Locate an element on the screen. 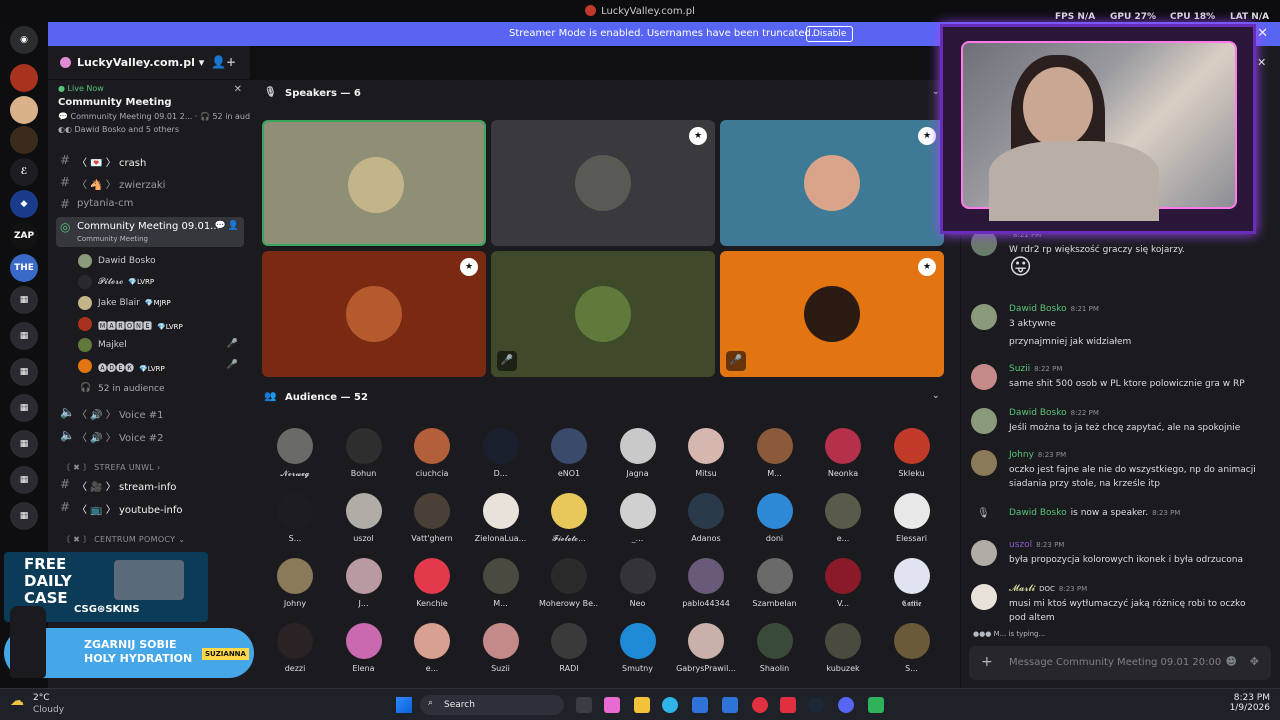  task-view-icon is located at coordinates (584, 705).